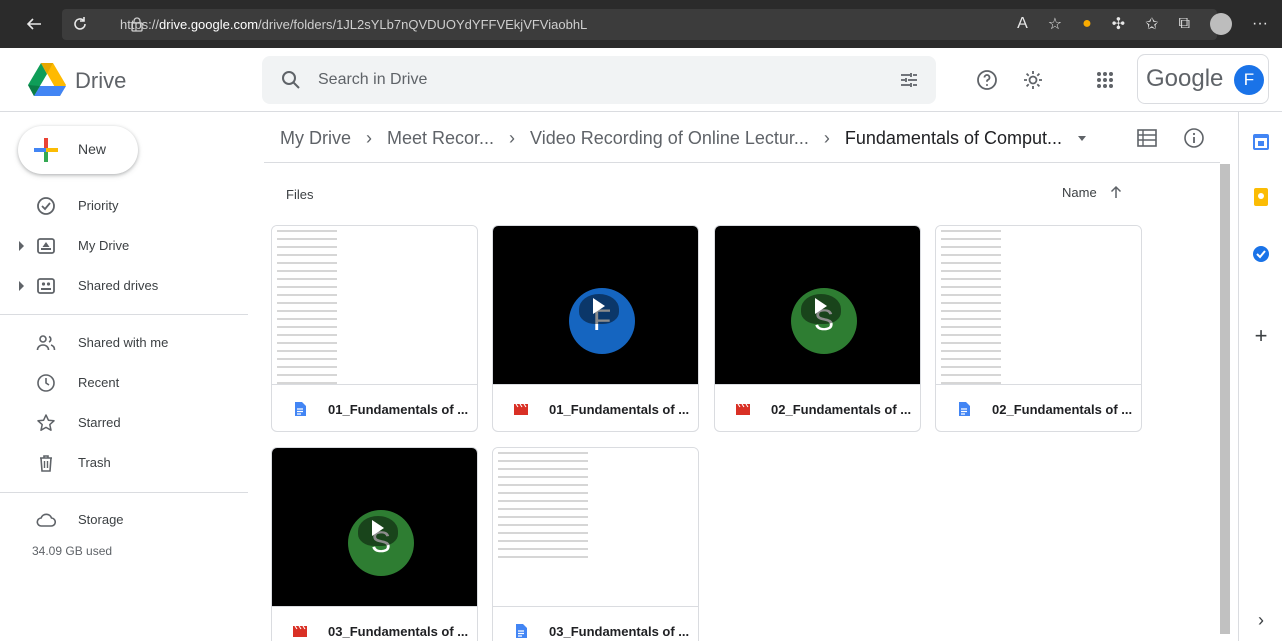 The height and width of the screenshot is (641, 1282). What do you see at coordinates (118, 285) in the screenshot?
I see `sidebar-item-label: Shared drives` at bounding box center [118, 285].